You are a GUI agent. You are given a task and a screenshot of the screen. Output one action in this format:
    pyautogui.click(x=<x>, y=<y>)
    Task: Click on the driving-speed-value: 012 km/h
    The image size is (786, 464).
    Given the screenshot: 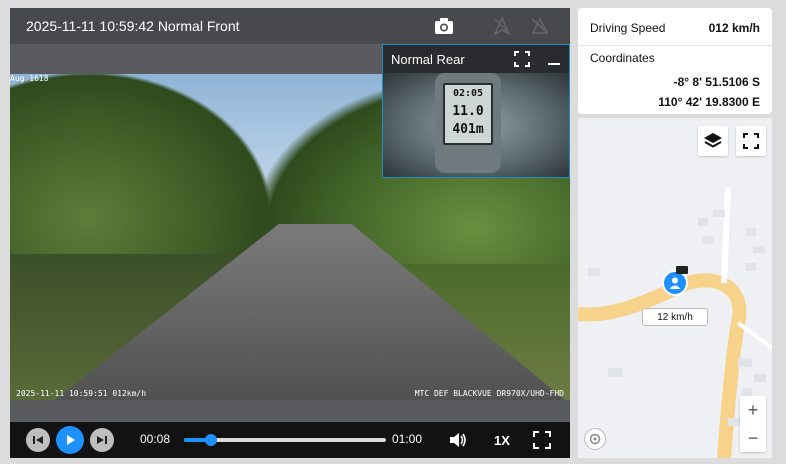 What is the action you would take?
    pyautogui.click(x=734, y=28)
    